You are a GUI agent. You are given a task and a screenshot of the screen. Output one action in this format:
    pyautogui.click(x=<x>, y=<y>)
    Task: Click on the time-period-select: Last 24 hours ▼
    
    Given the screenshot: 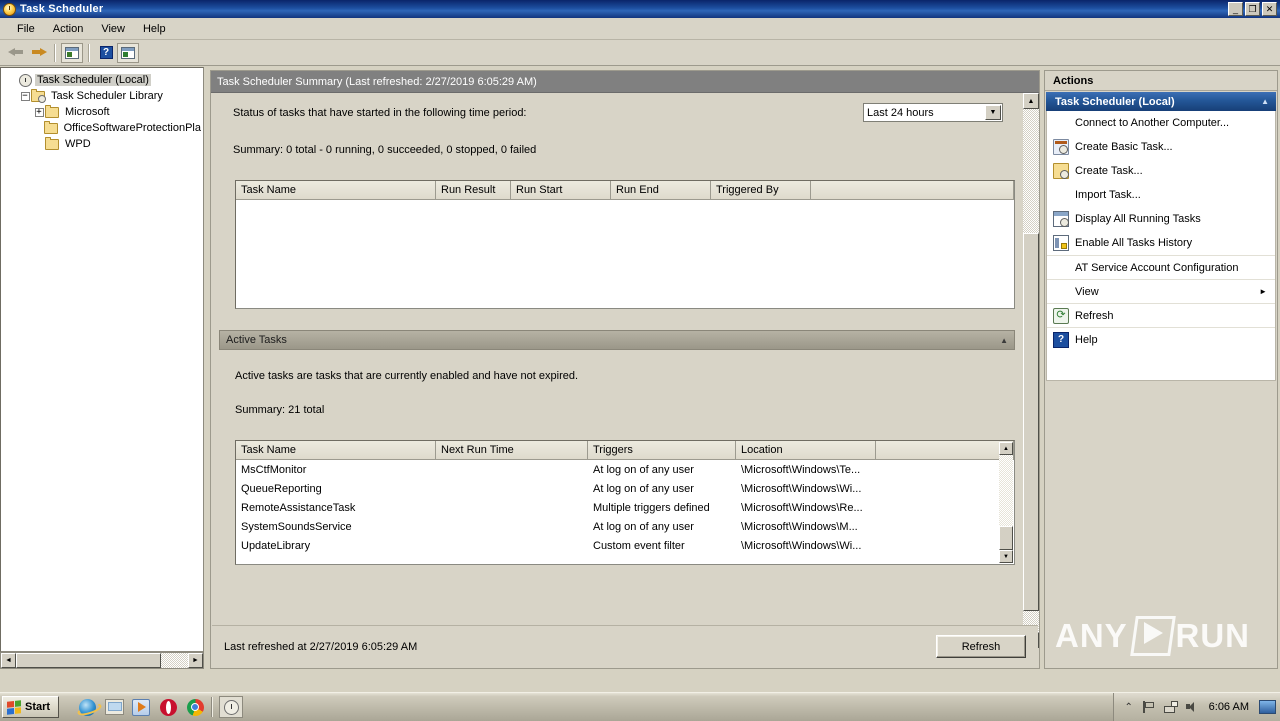 What is the action you would take?
    pyautogui.click(x=933, y=112)
    